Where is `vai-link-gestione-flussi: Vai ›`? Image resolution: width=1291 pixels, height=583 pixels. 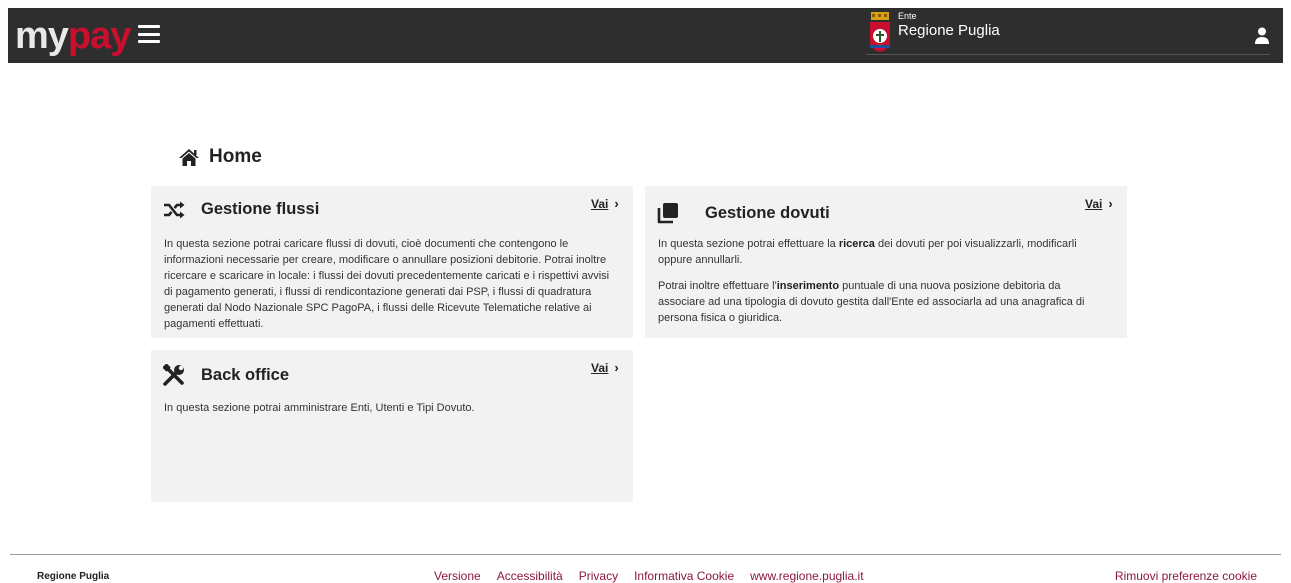 vai-link-gestione-flussi: Vai › is located at coordinates (605, 203).